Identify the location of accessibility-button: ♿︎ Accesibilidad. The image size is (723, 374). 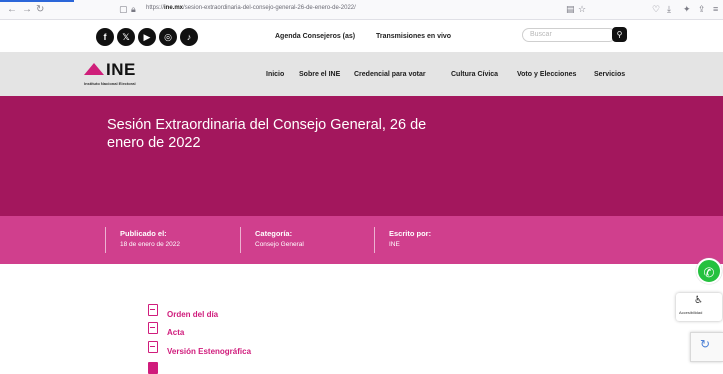
(699, 307).